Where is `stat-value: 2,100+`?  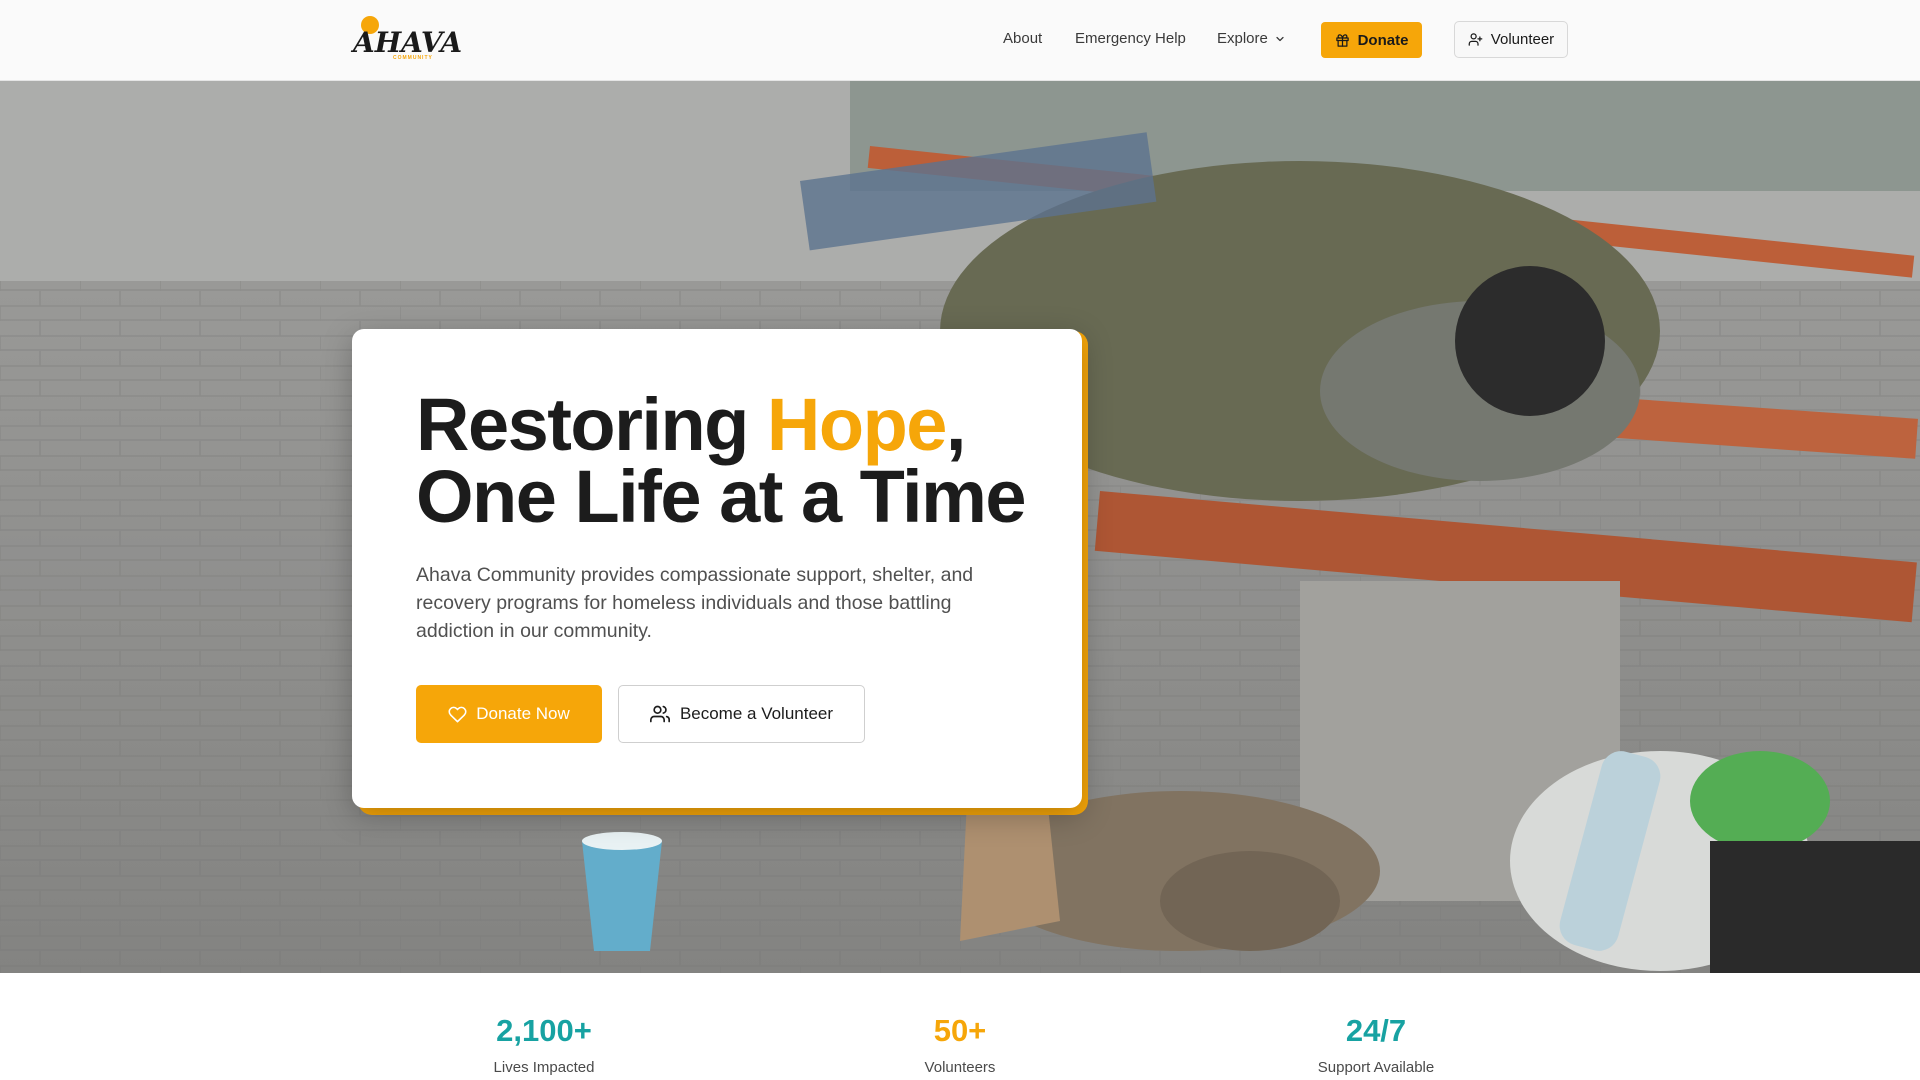 stat-value: 2,100+ is located at coordinates (544, 1030).